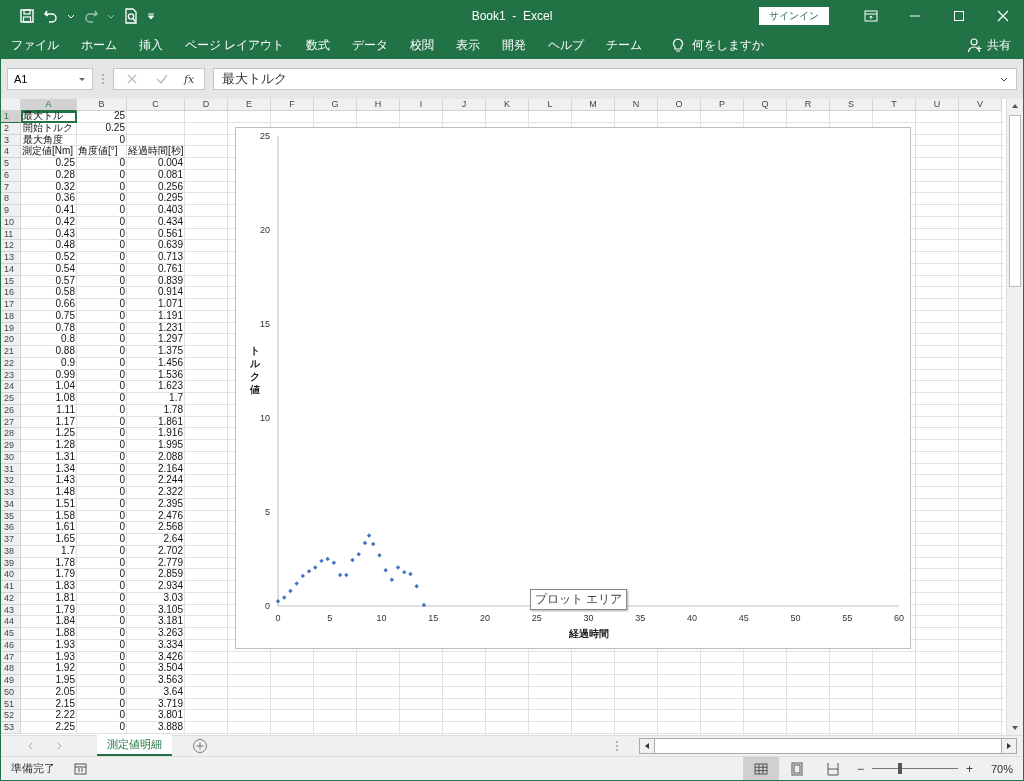 This screenshot has width=1024, height=781. I want to click on column-header: S, so click(851, 105).